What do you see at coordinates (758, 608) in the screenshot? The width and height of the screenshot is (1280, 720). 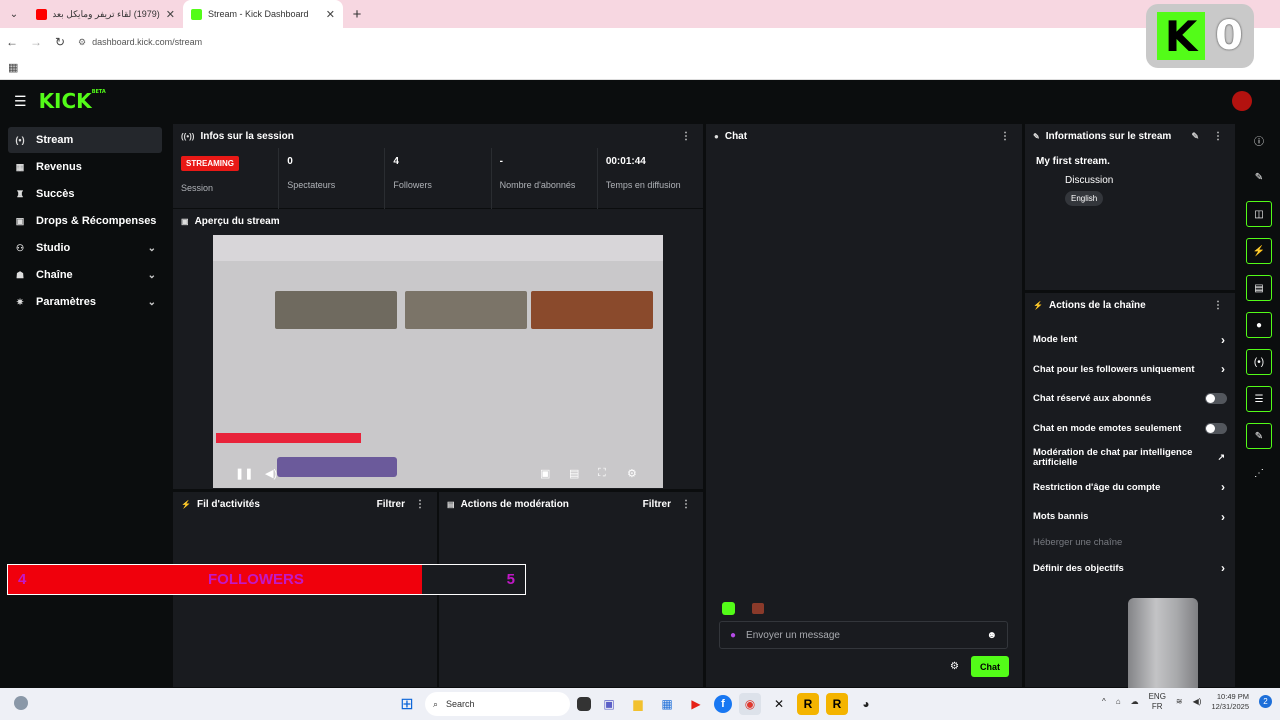 I see `emote-icon` at bounding box center [758, 608].